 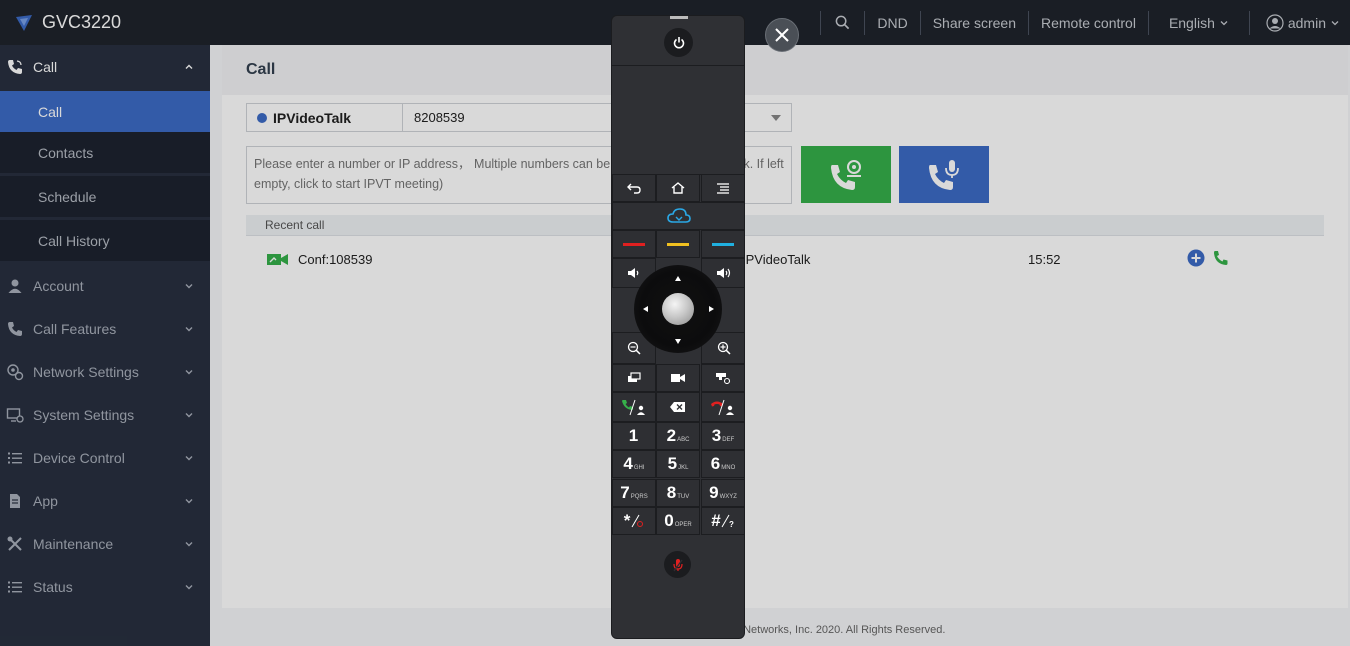 I want to click on video-camera-icon, so click(x=678, y=378).